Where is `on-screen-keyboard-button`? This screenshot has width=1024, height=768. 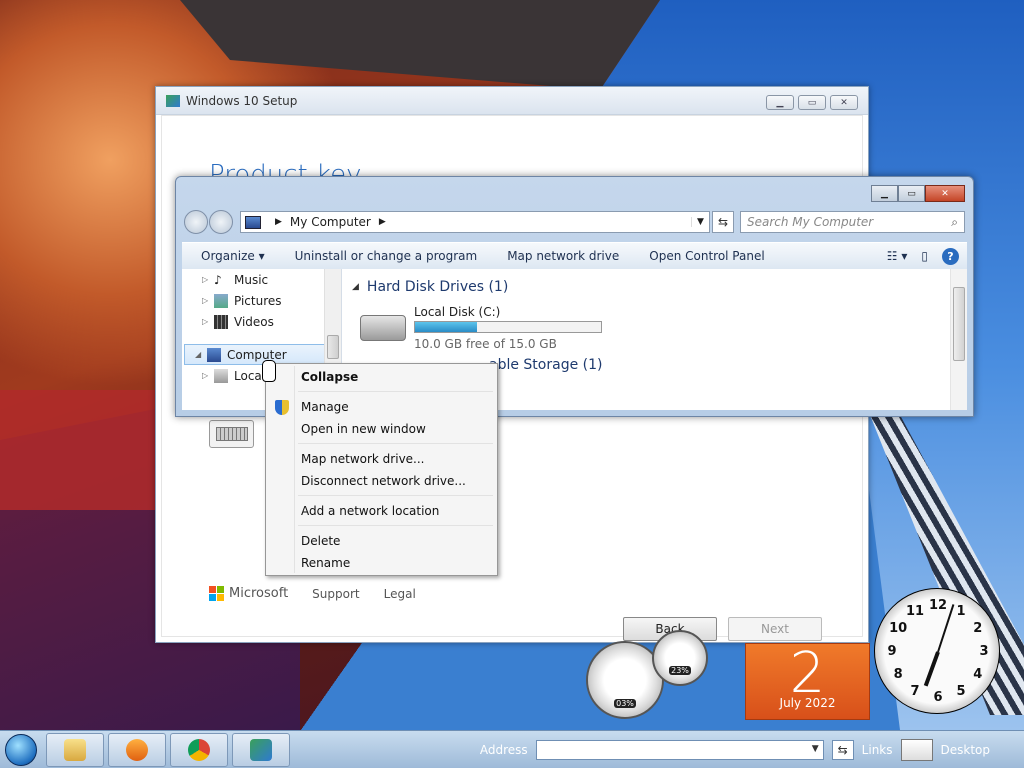
on-screen-keyboard-button is located at coordinates (231, 434).